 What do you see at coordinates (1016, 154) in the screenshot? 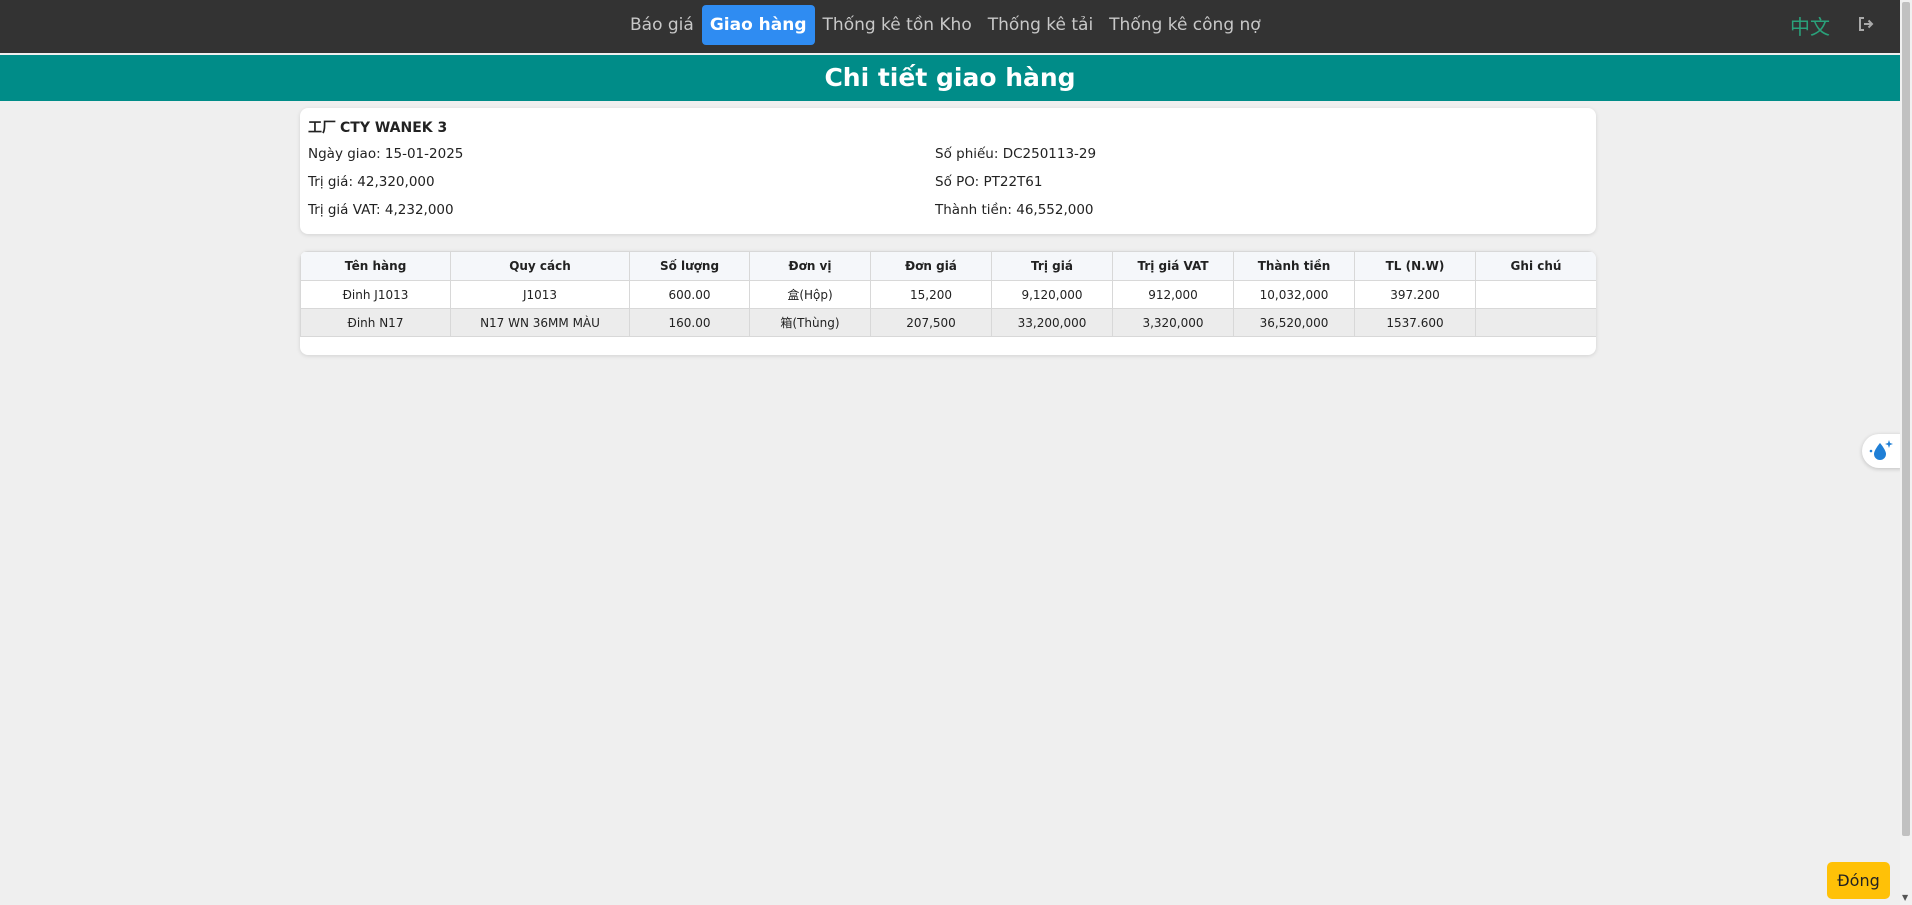
I see `slip-number: Số phiếu: DC250113-29` at bounding box center [1016, 154].